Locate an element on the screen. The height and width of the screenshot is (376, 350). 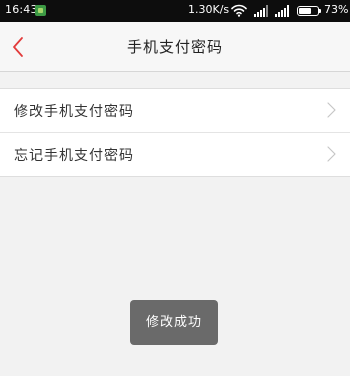
status-time: 16:43 is located at coordinates (21, 9).